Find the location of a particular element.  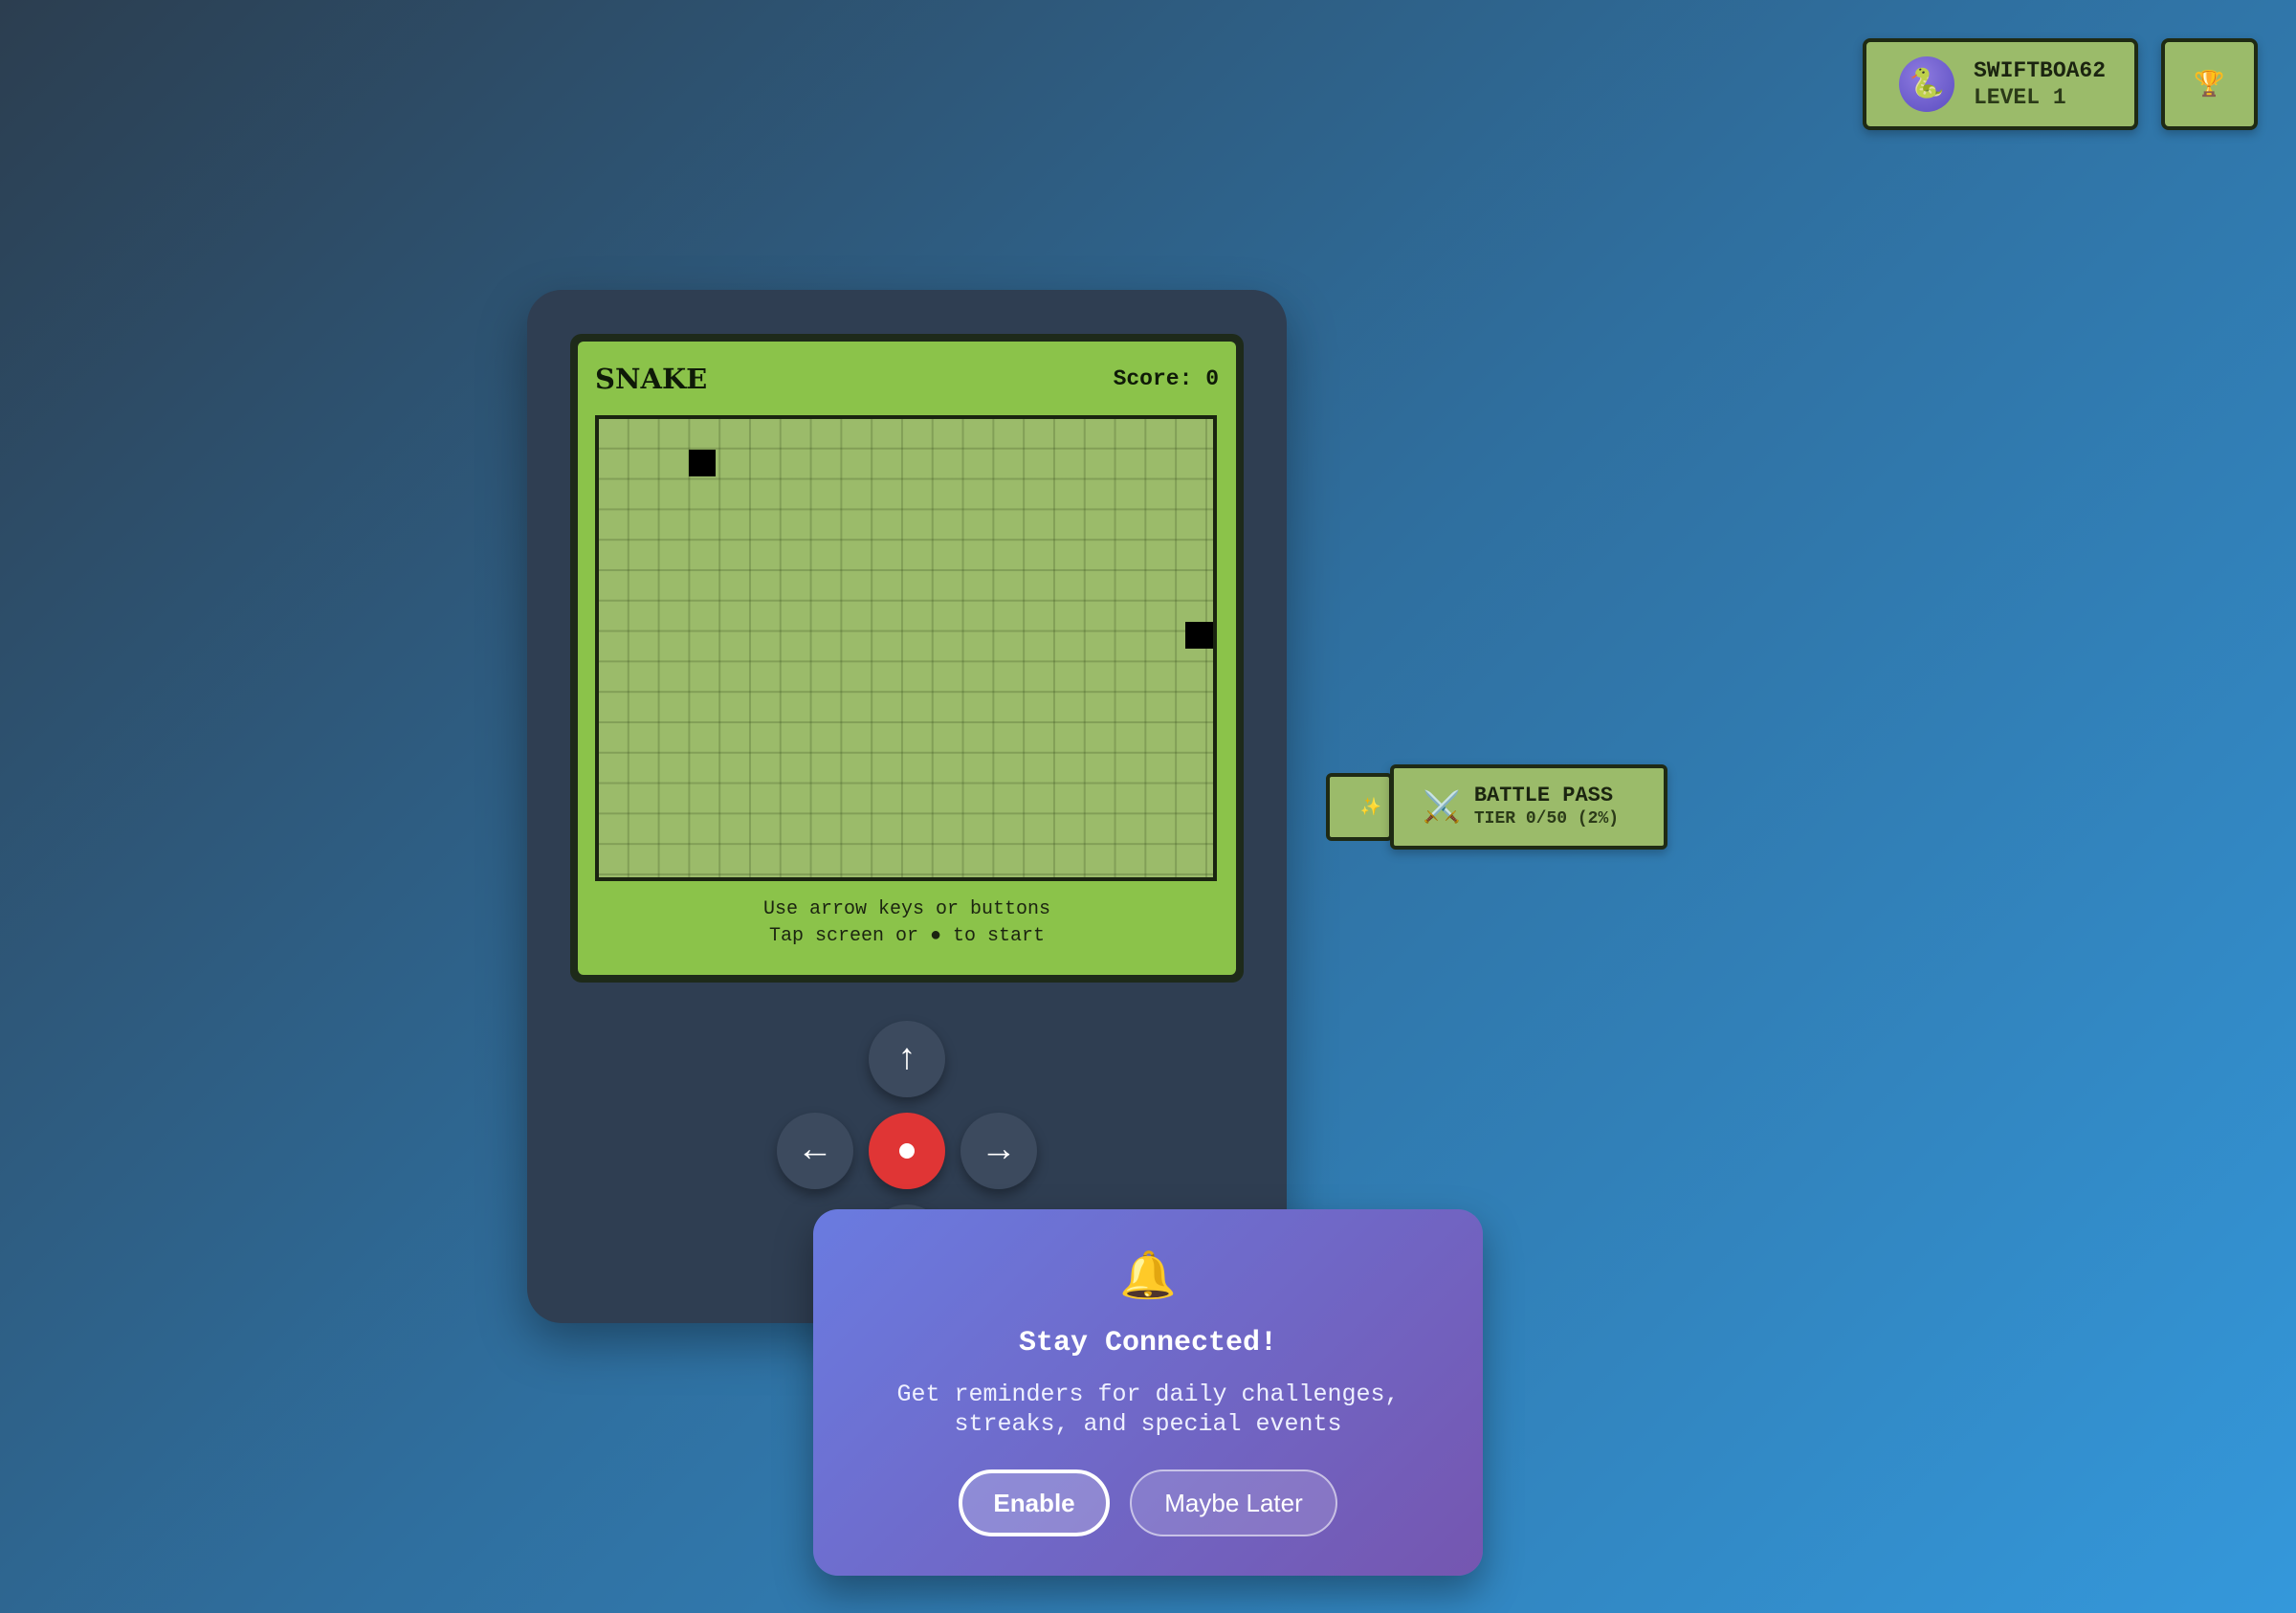

arrow-right-icon: → is located at coordinates (999, 1151).